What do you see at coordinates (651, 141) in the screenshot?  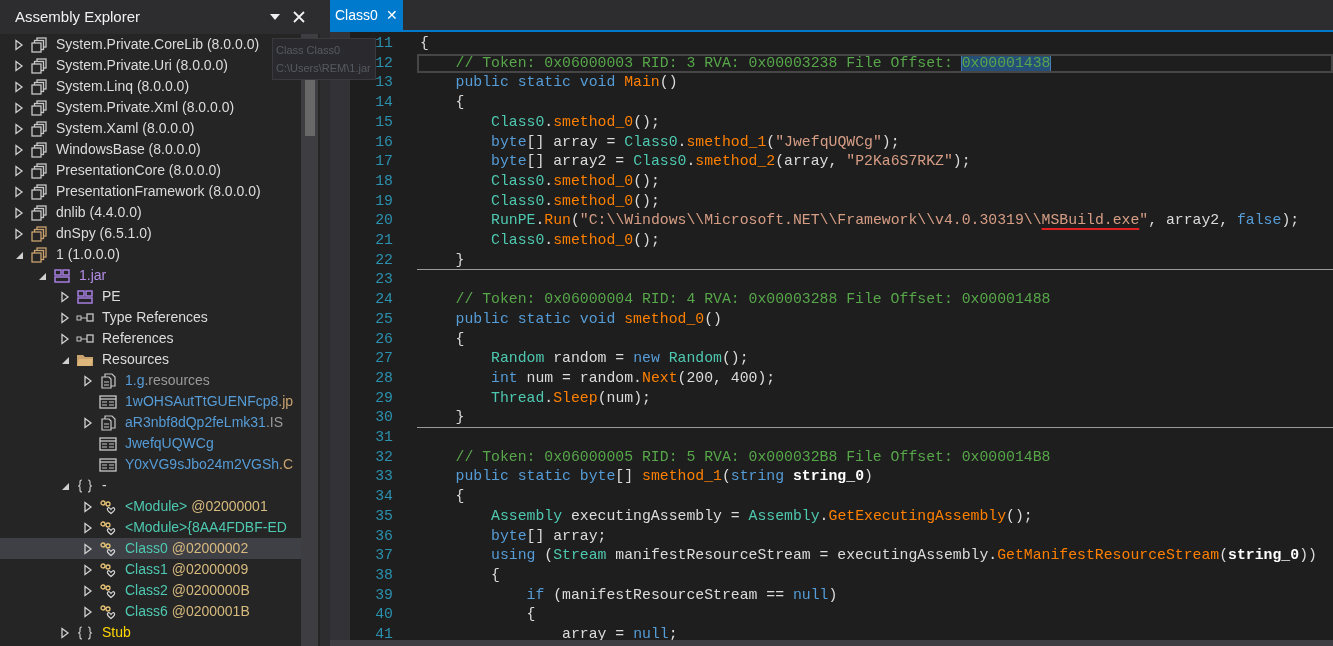 I see `type-name: Class0` at bounding box center [651, 141].